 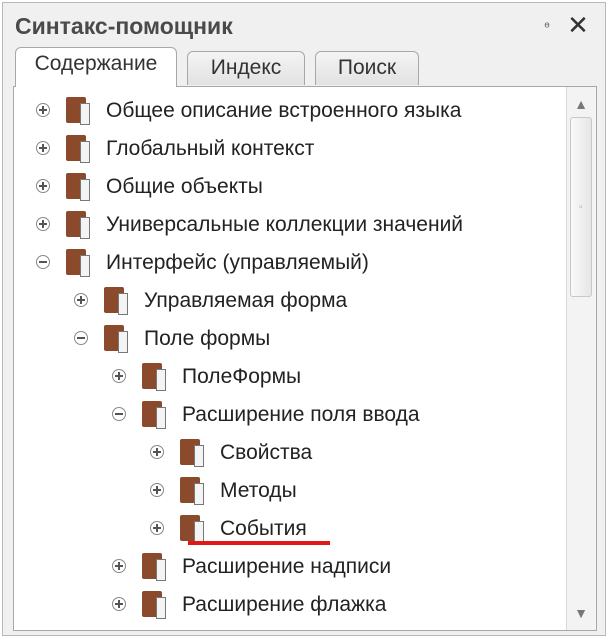 I want to click on tree-item: Общее описание встроенного языка, so click(x=290, y=111).